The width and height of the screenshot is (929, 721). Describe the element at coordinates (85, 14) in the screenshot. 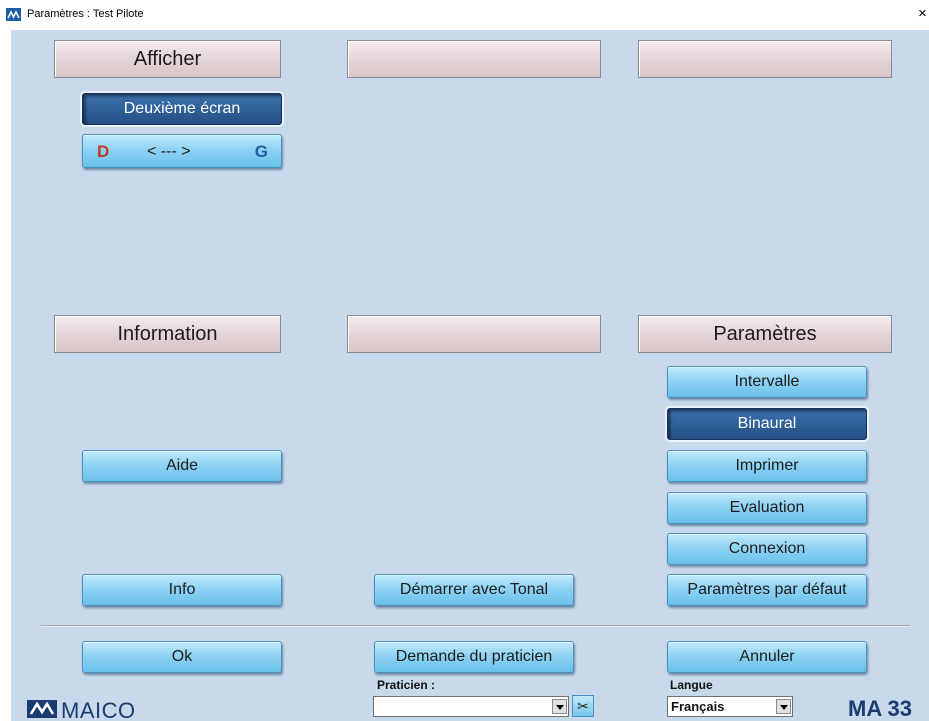

I see `window-title: Paramètres : Test Pilote` at that location.